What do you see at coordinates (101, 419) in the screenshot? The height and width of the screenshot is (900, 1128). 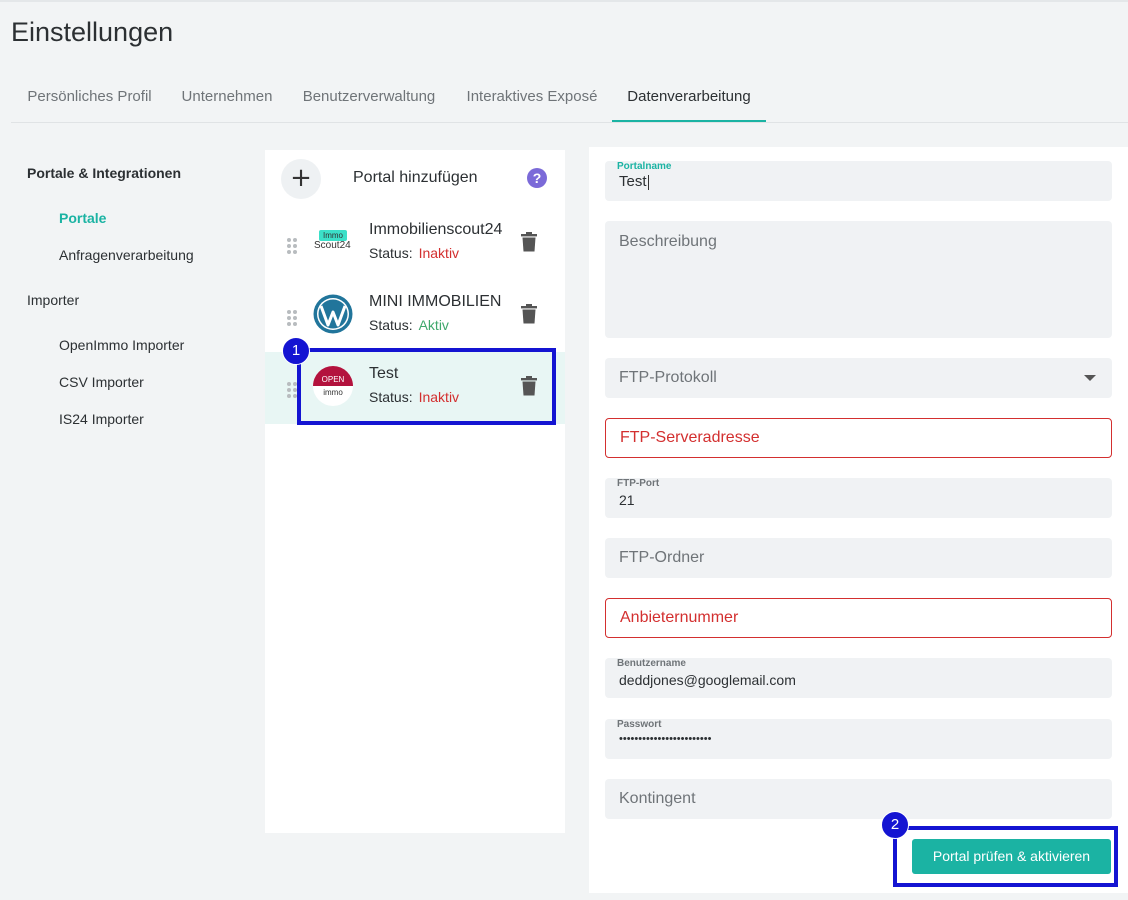 I see `sidebar-item-is24-importer: IS24 Importer` at bounding box center [101, 419].